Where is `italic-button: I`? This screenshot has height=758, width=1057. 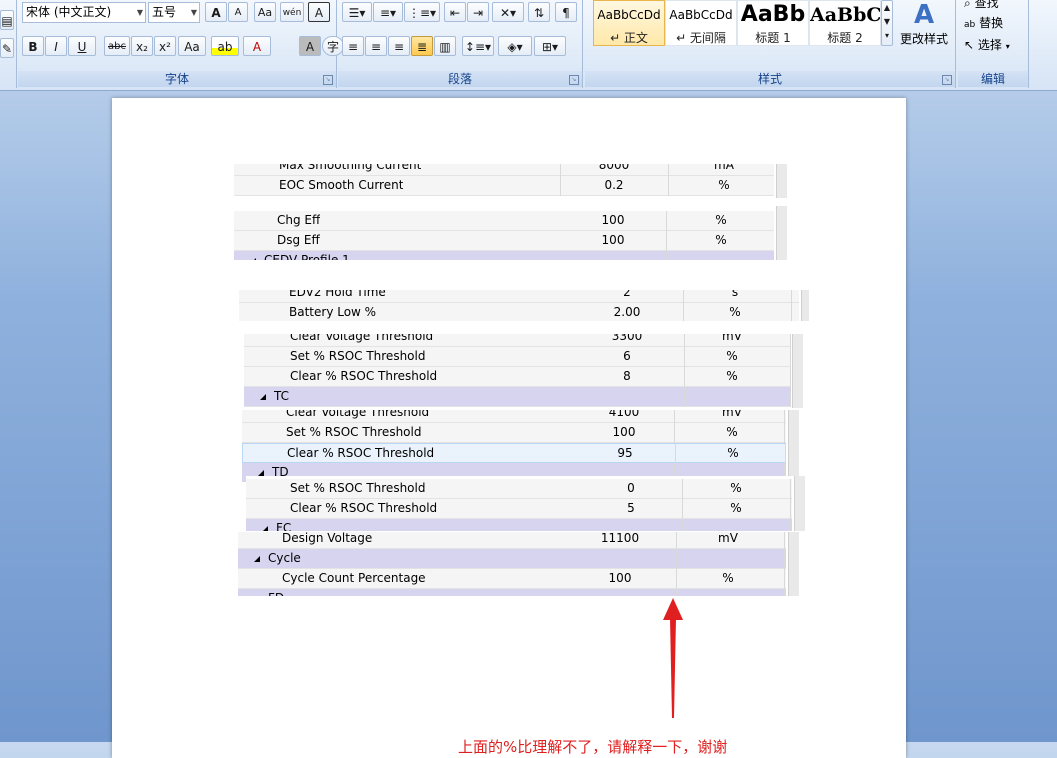
italic-button: I is located at coordinates (56, 46).